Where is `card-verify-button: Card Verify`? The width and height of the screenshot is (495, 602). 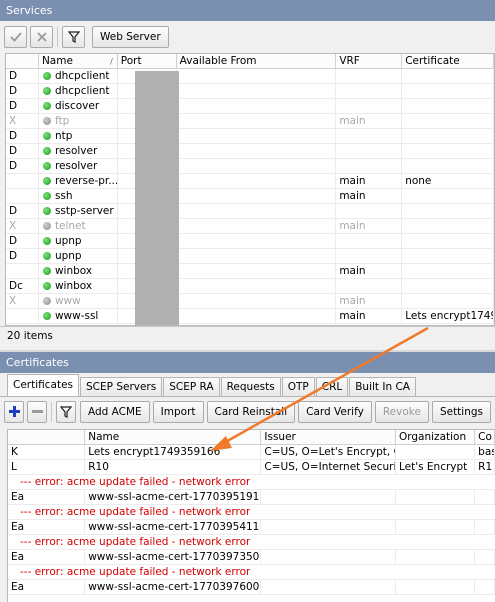
card-verify-button: Card Verify is located at coordinates (335, 411).